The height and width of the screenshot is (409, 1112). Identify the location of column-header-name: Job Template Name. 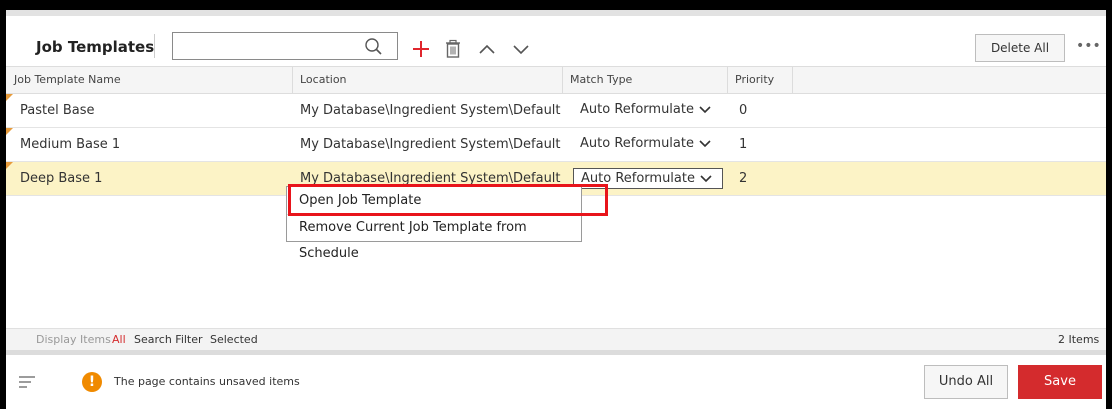
(67, 80).